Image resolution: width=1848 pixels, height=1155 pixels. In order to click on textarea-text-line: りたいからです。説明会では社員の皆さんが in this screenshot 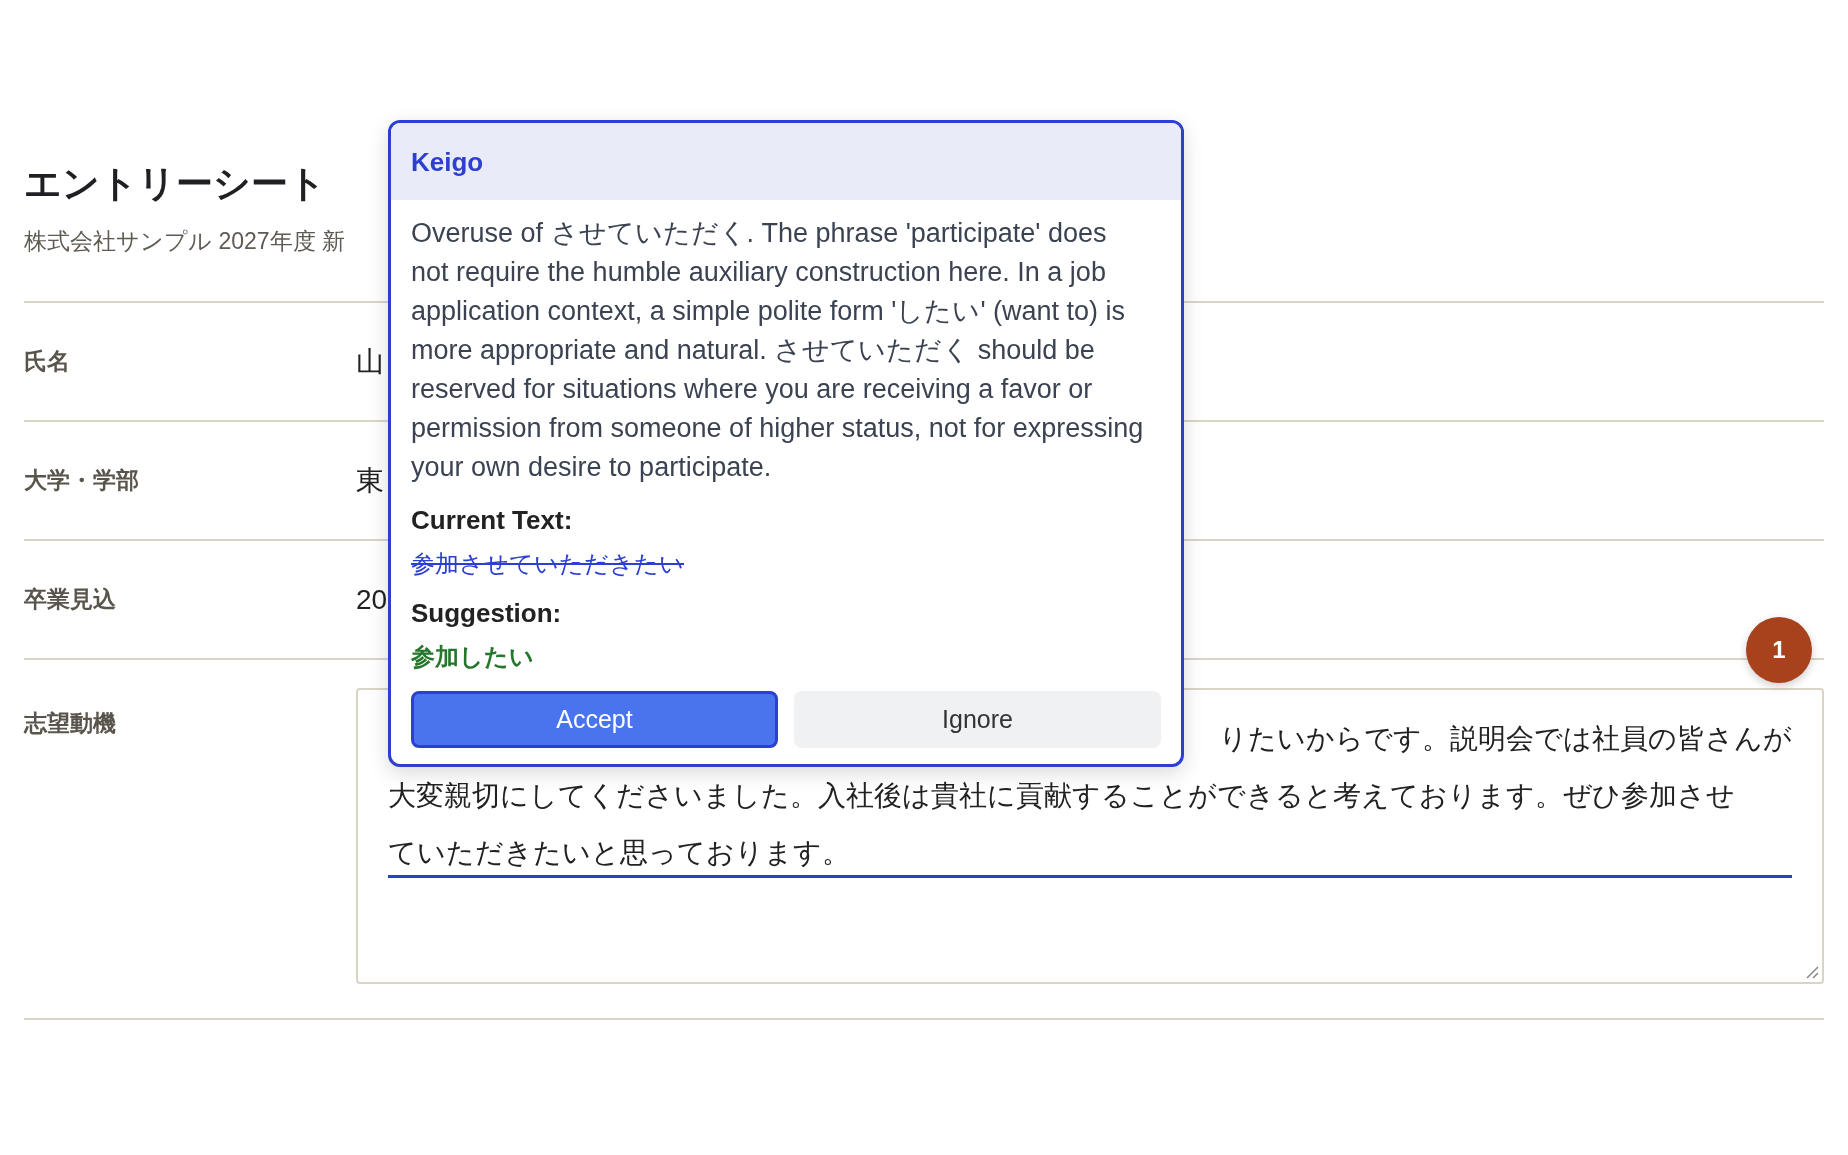, I will do `click(1505, 738)`.